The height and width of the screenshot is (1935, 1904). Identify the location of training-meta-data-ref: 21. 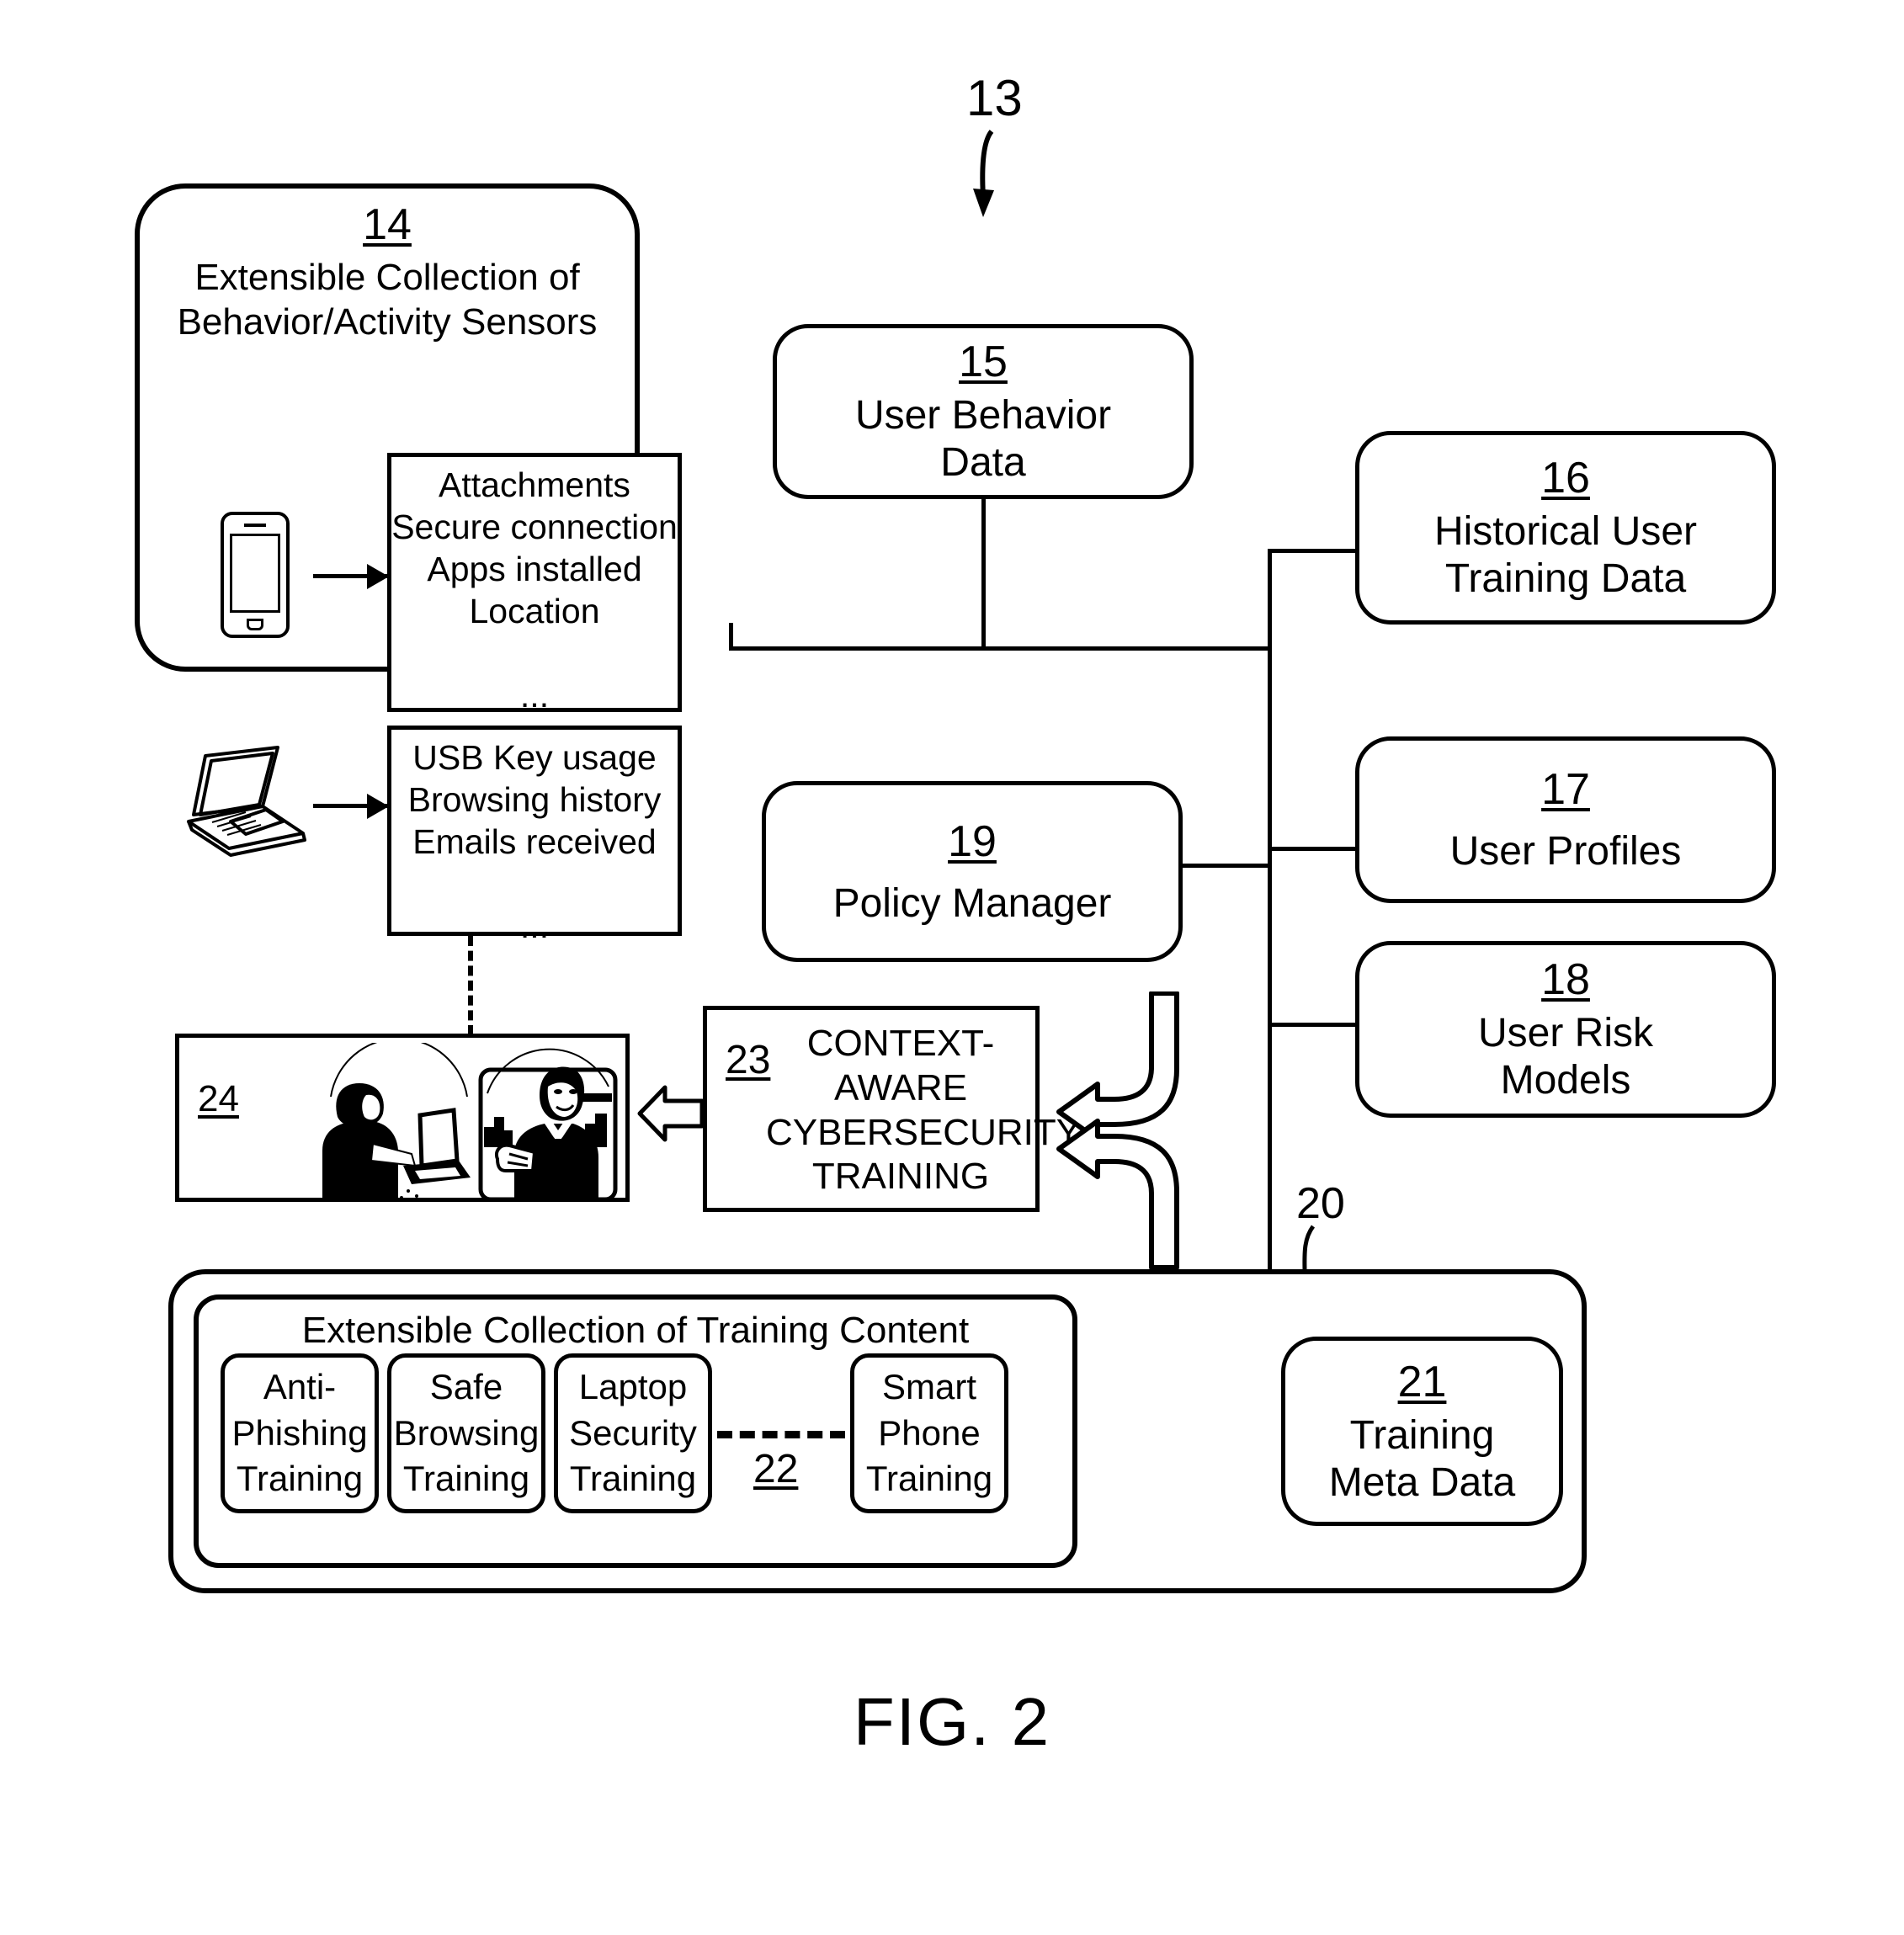
(1422, 1381).